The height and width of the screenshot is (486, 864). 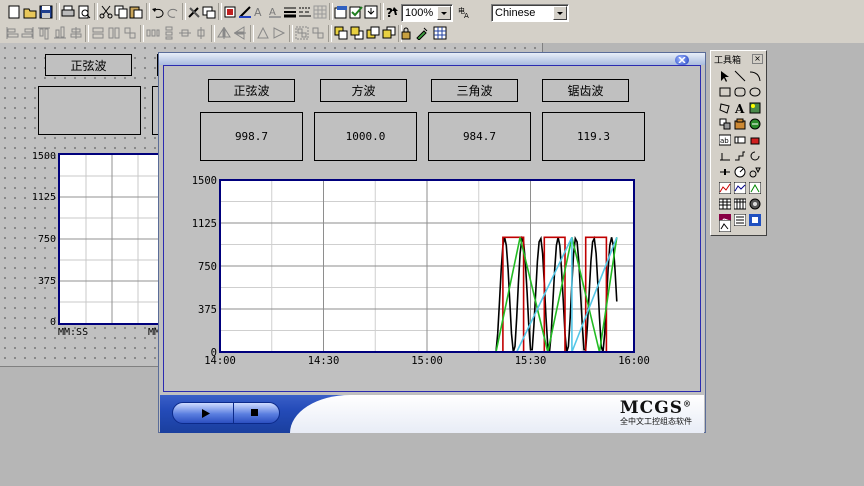 I want to click on properties-icon, so click(x=341, y=12).